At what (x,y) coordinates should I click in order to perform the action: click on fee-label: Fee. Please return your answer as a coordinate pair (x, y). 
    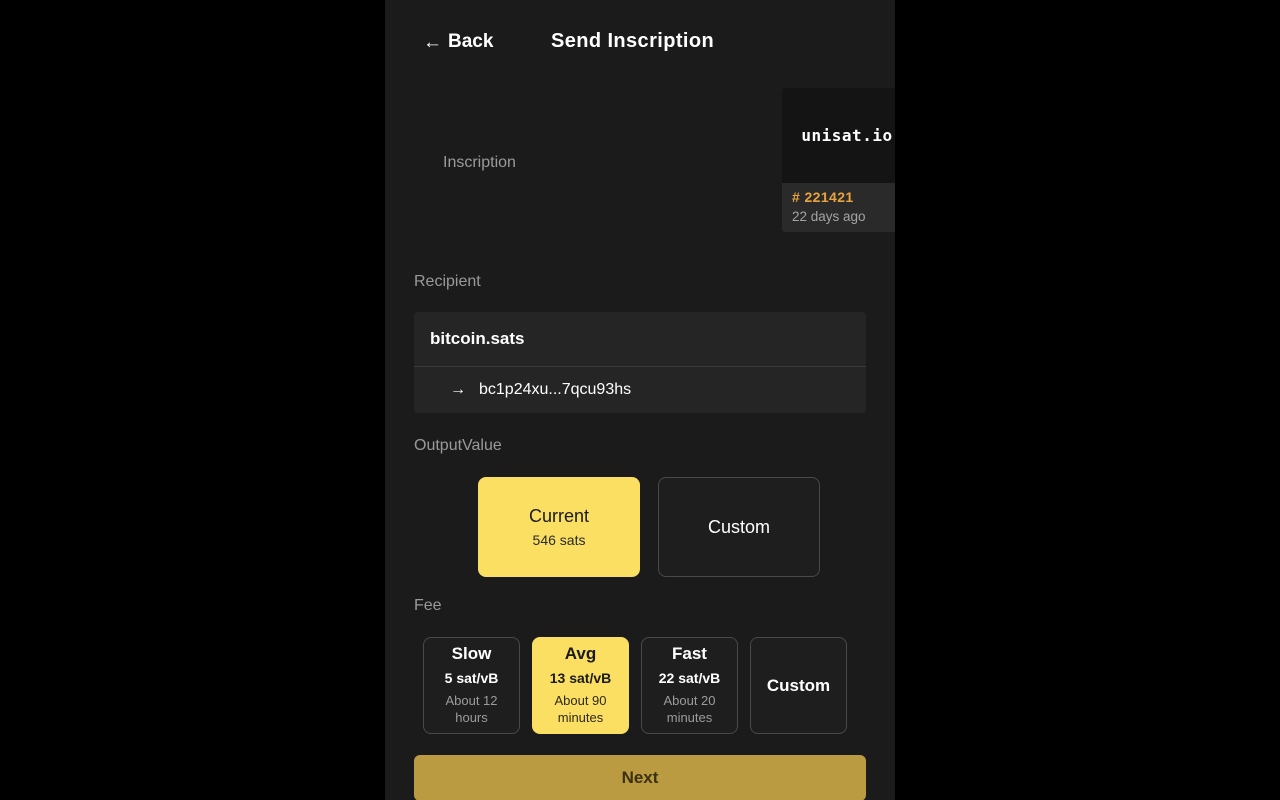
    Looking at the image, I should click on (428, 605).